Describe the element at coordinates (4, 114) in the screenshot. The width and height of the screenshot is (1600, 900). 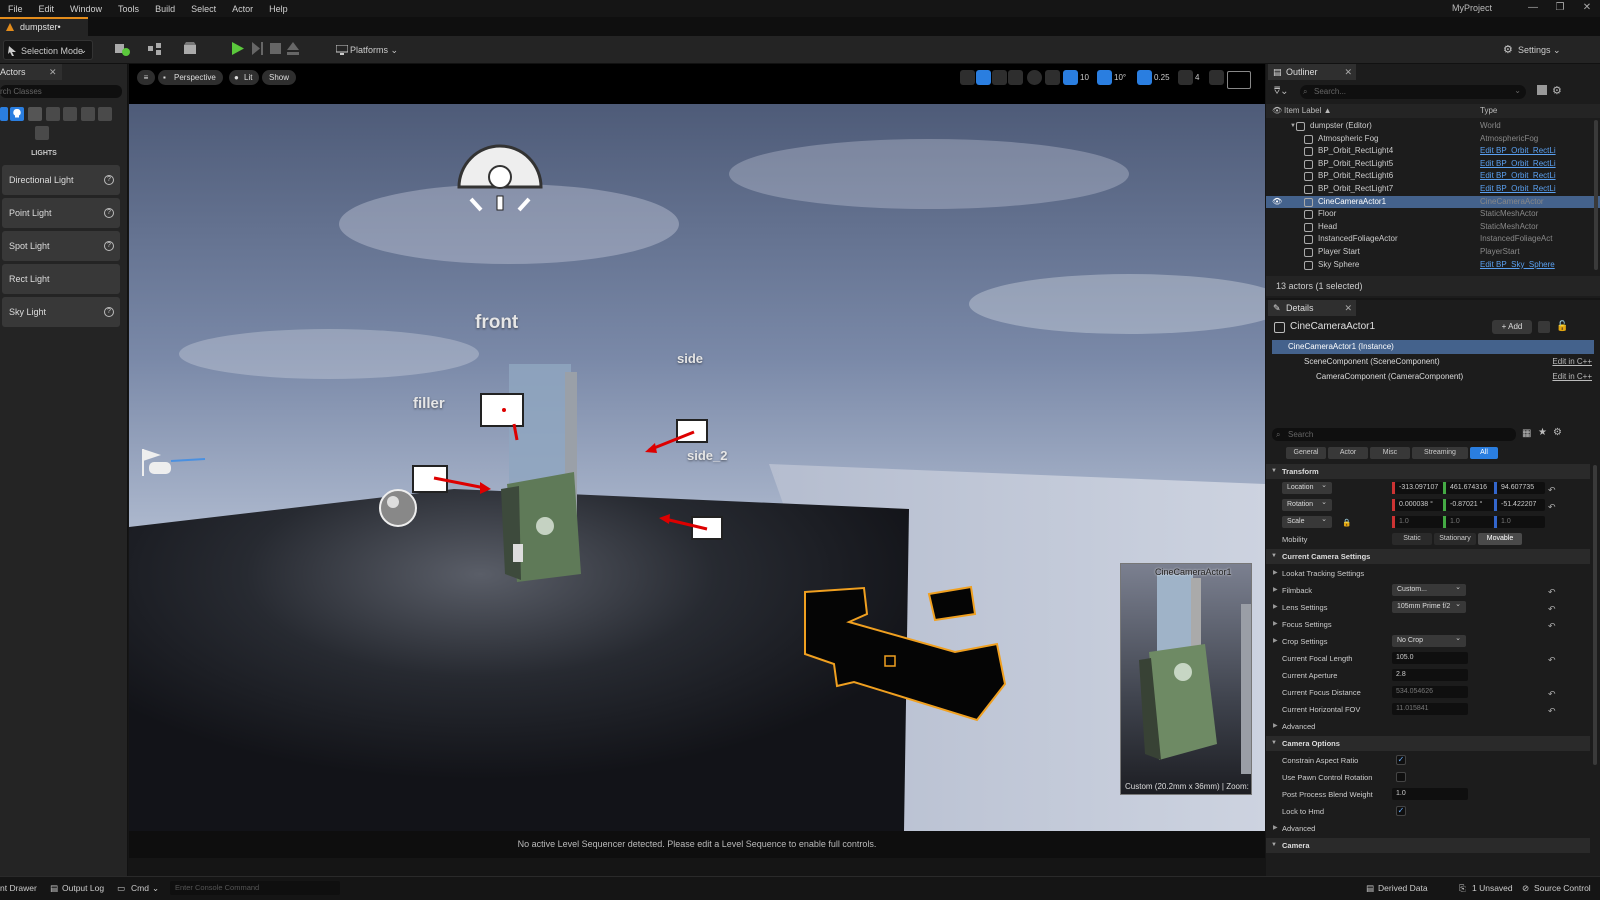
I see `recent-category-icon` at that location.